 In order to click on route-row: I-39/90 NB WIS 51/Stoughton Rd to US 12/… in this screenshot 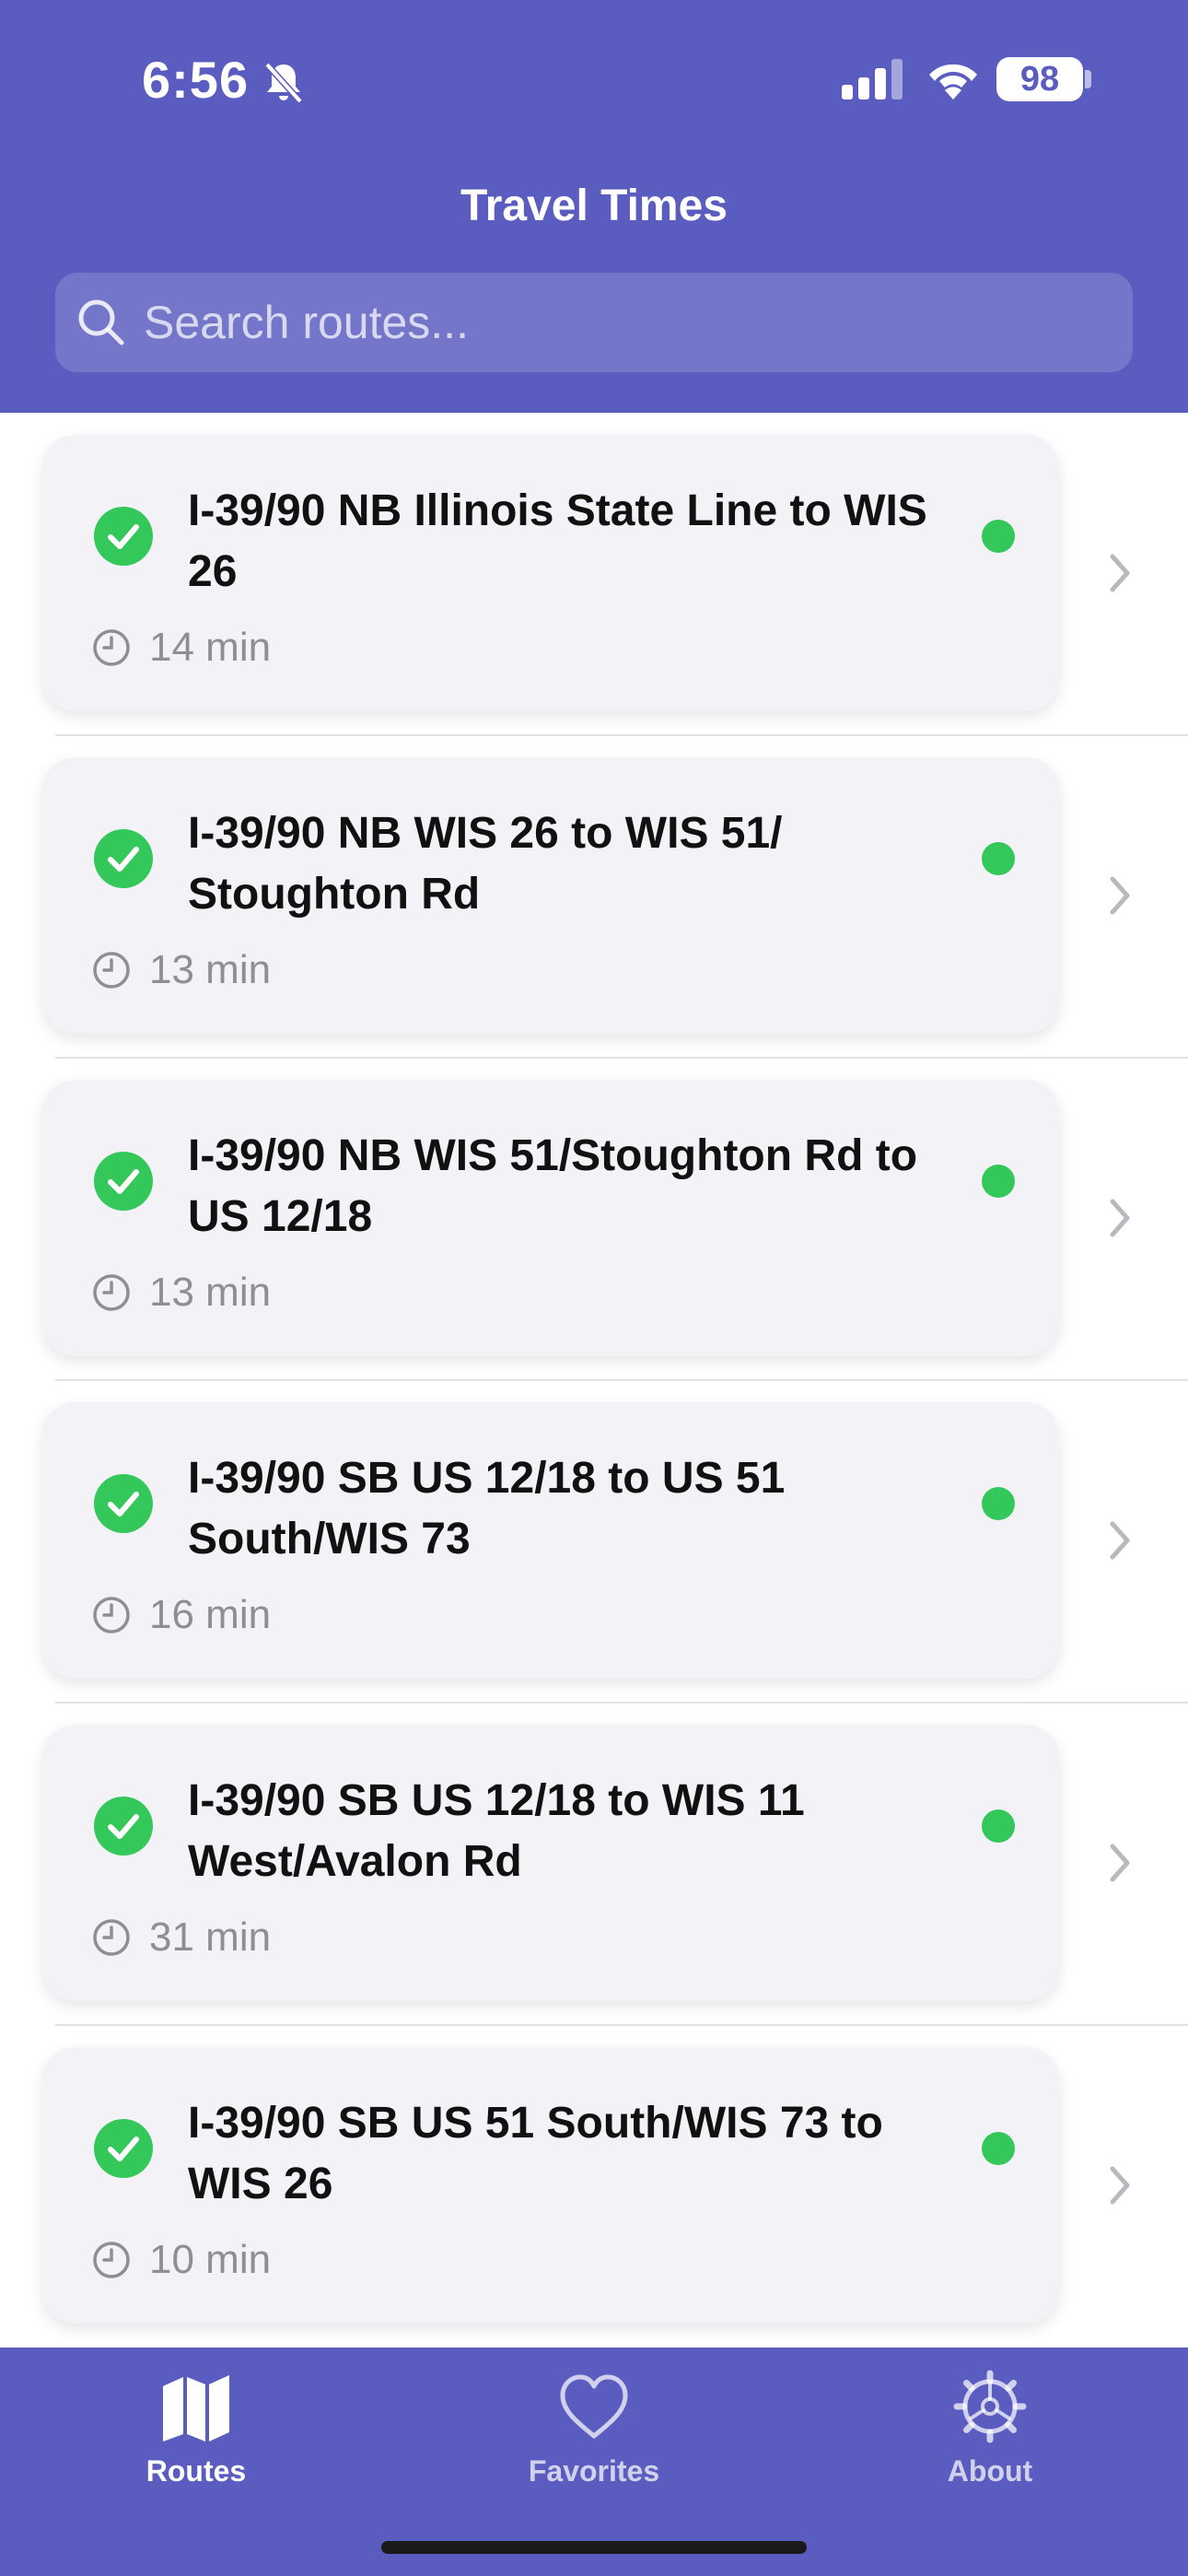, I will do `click(594, 1219)`.